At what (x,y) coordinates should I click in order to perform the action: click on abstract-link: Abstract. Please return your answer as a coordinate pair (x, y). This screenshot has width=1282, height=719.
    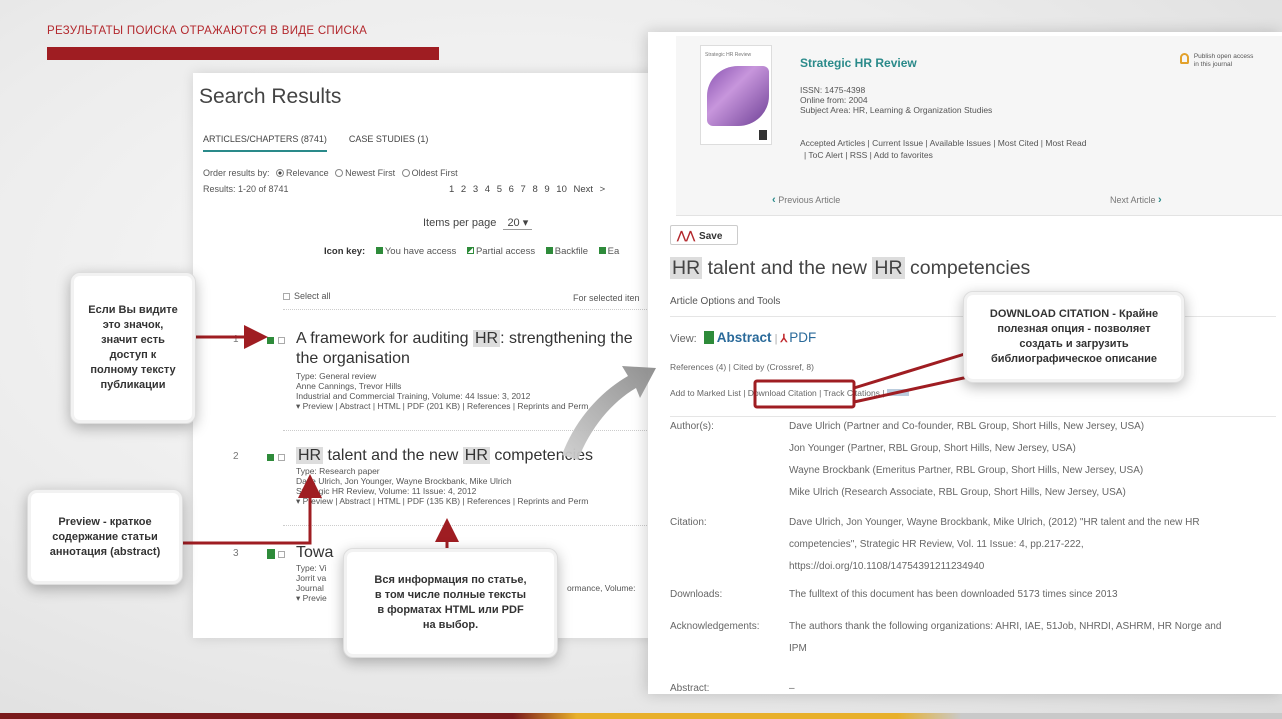
    Looking at the image, I should click on (744, 337).